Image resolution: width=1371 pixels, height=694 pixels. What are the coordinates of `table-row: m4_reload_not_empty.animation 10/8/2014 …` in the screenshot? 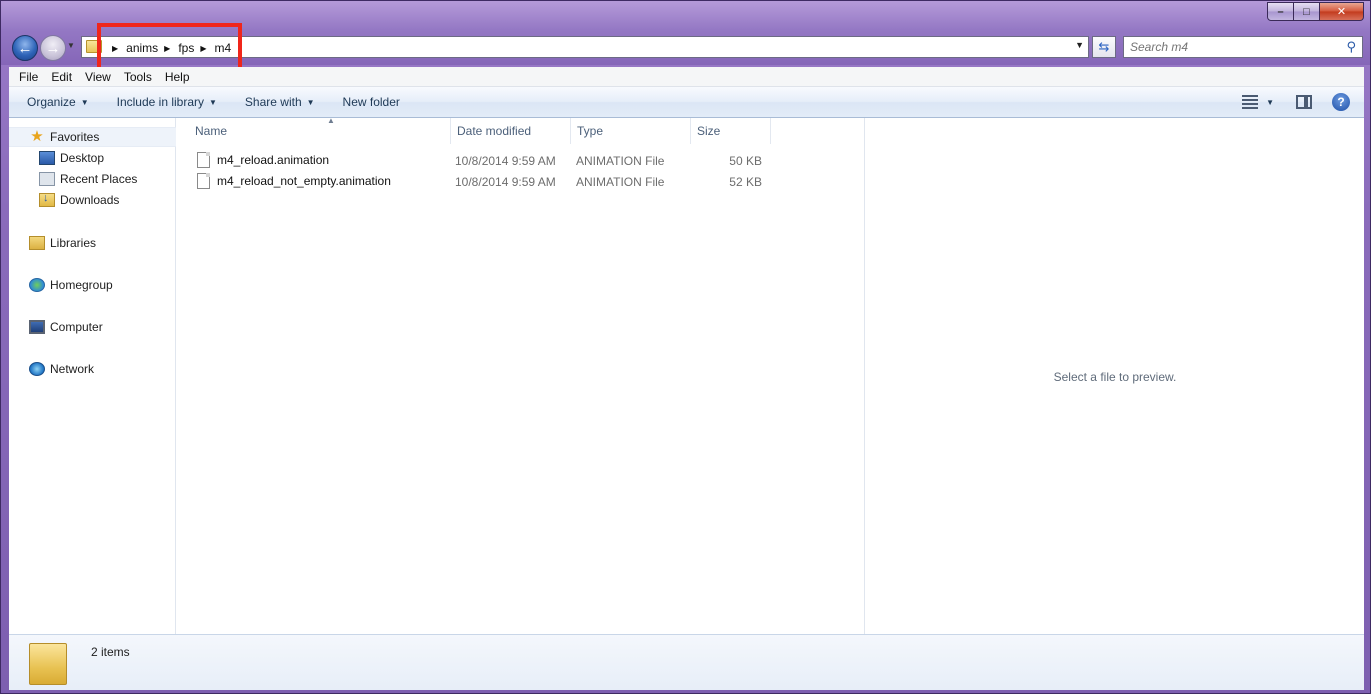 It's located at (477, 180).